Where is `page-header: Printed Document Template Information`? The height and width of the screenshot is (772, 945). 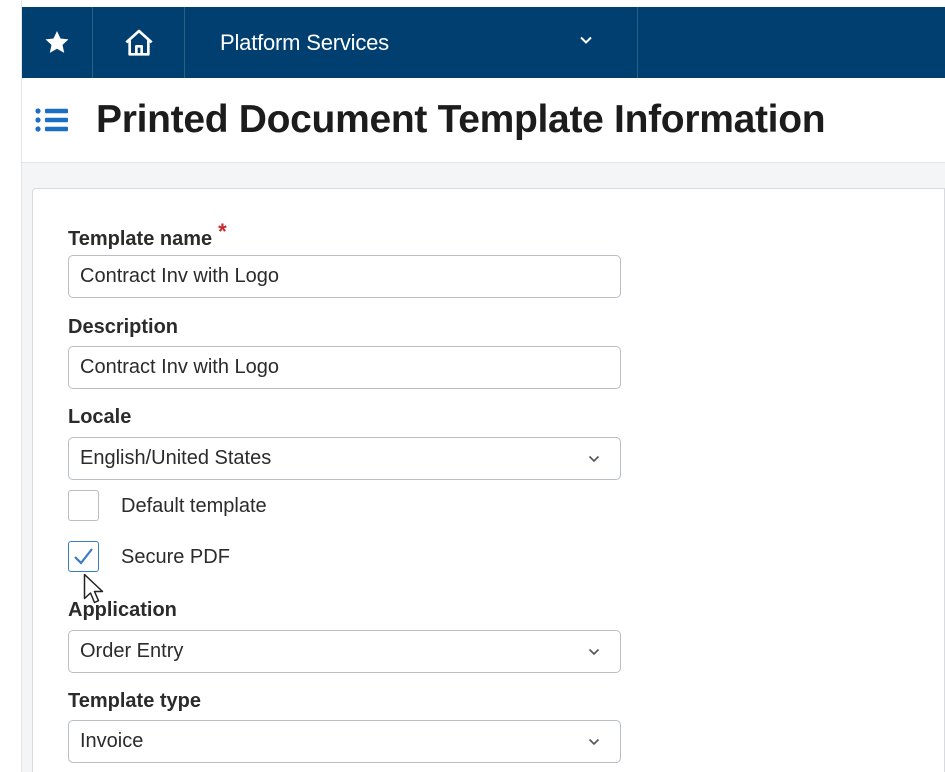 page-header: Printed Document Template Information is located at coordinates (483, 120).